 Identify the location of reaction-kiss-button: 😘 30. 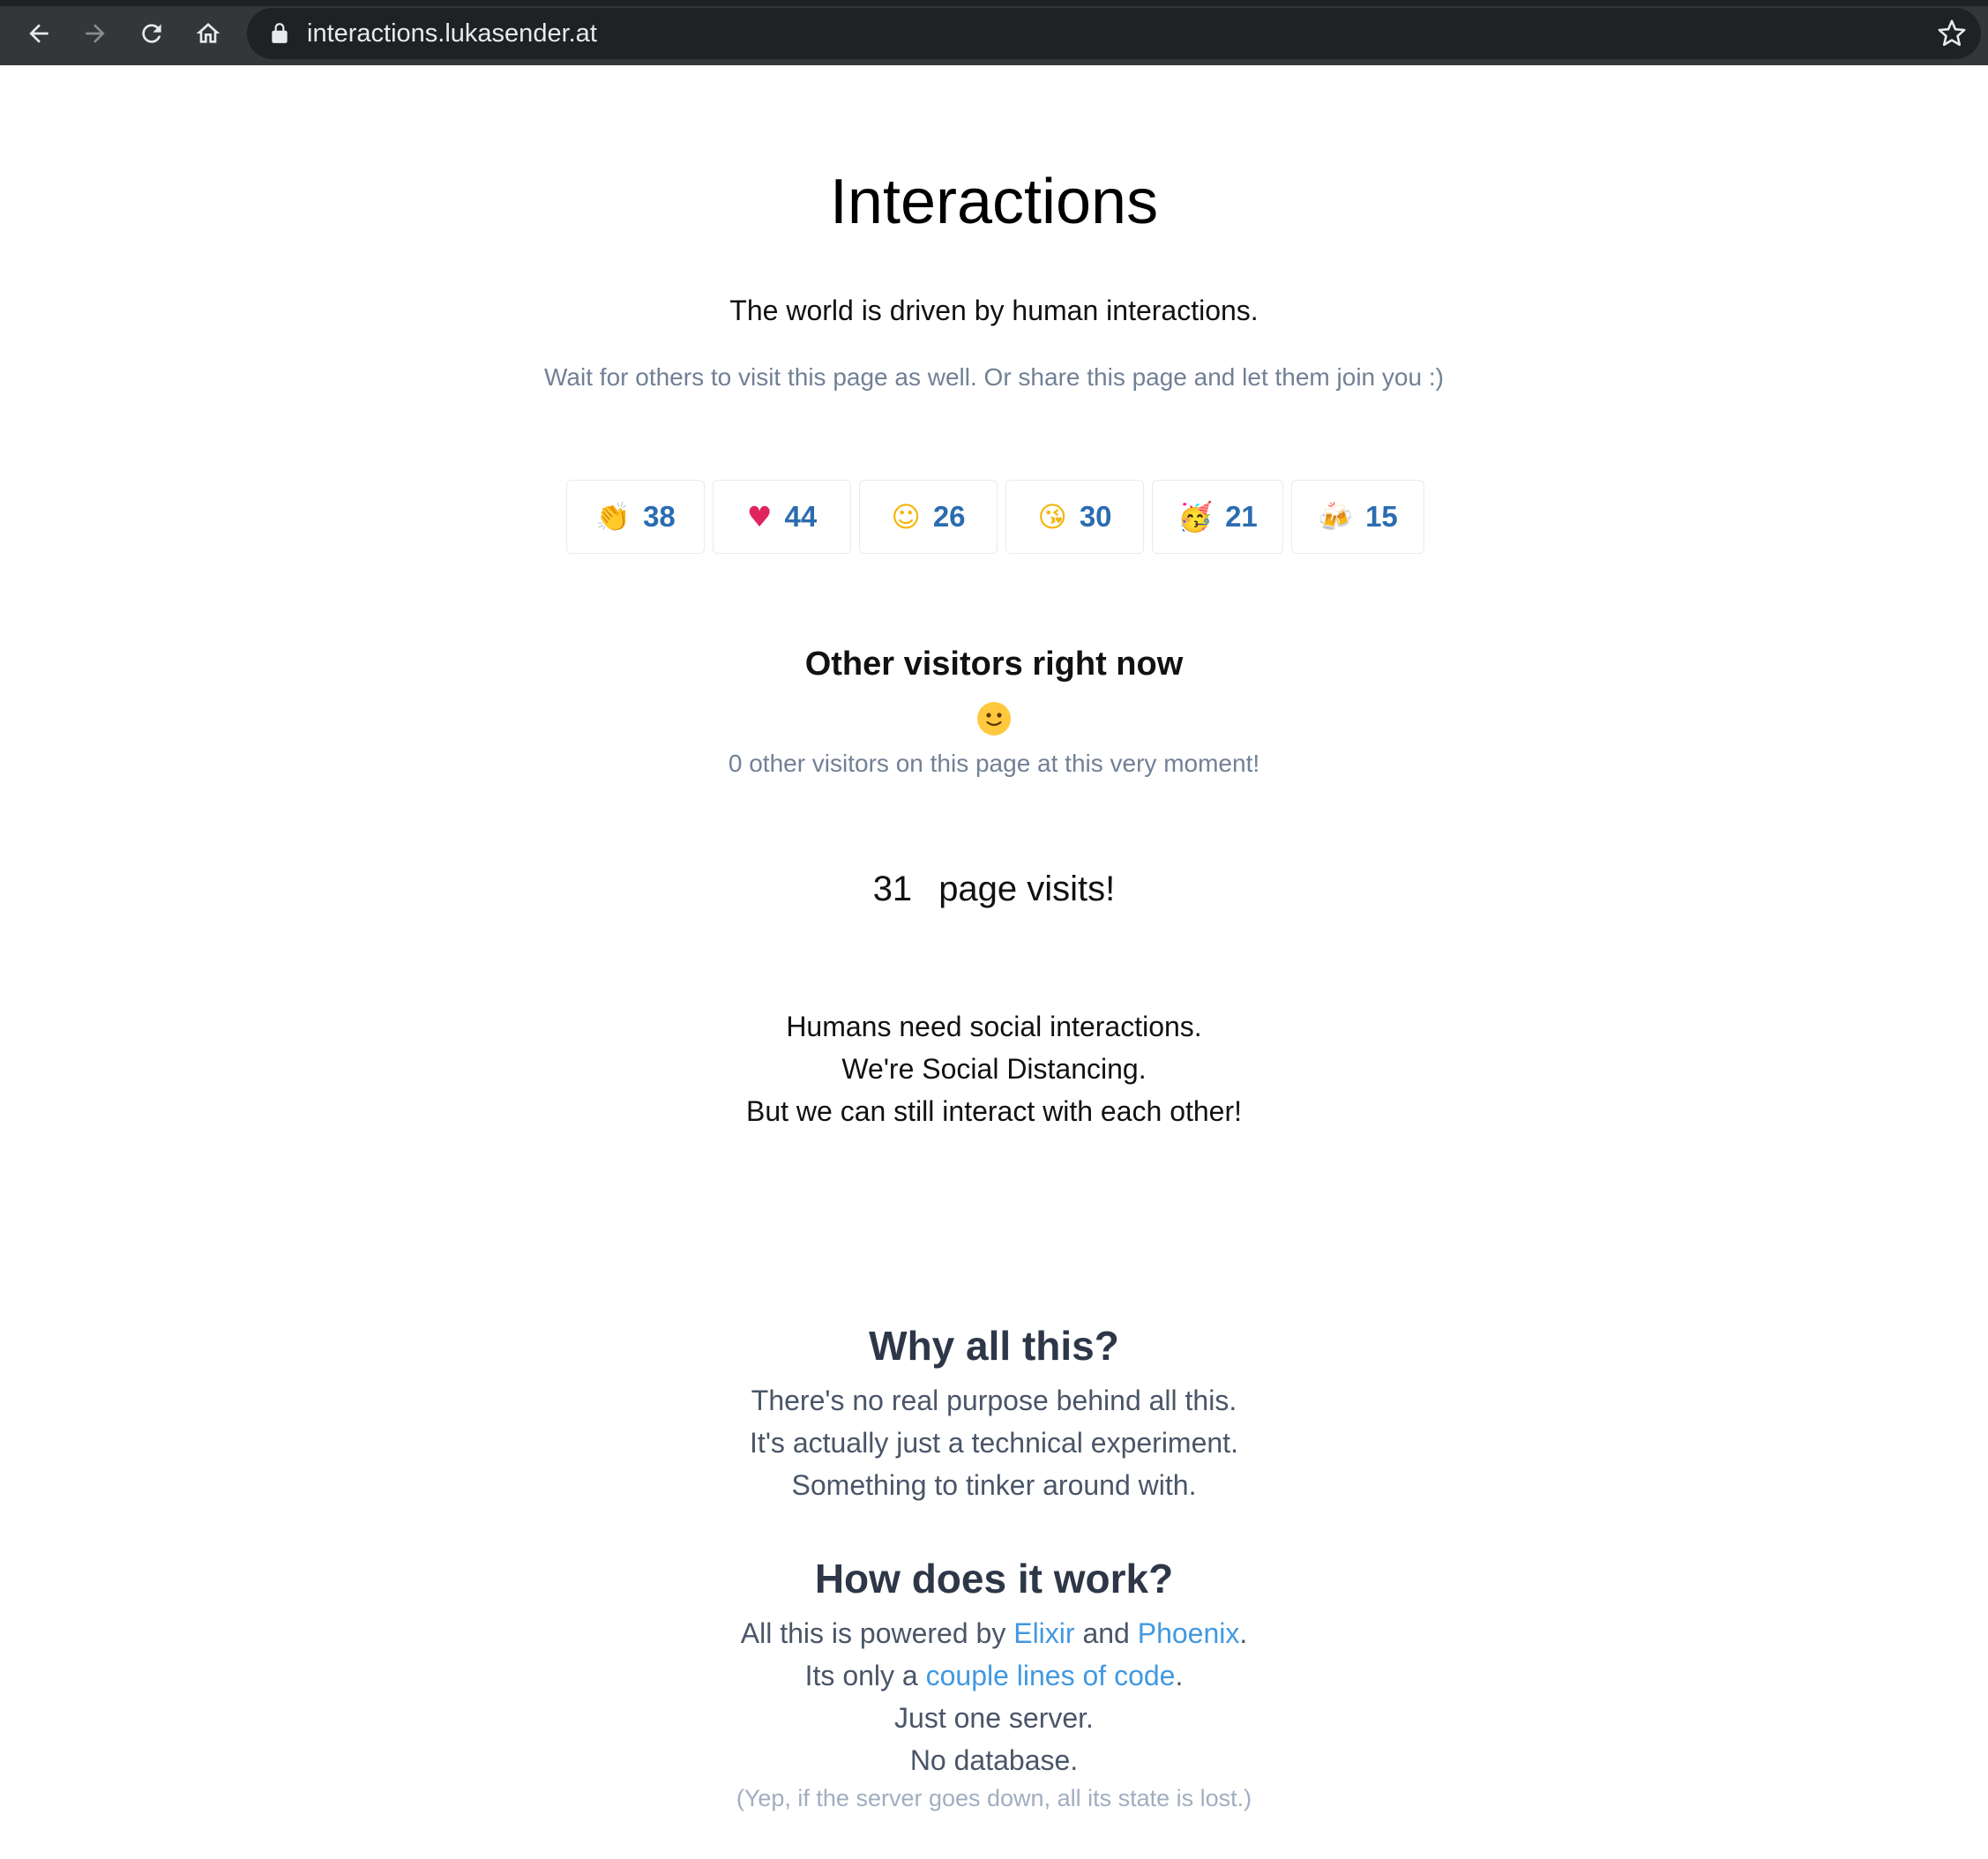
(1074, 517).